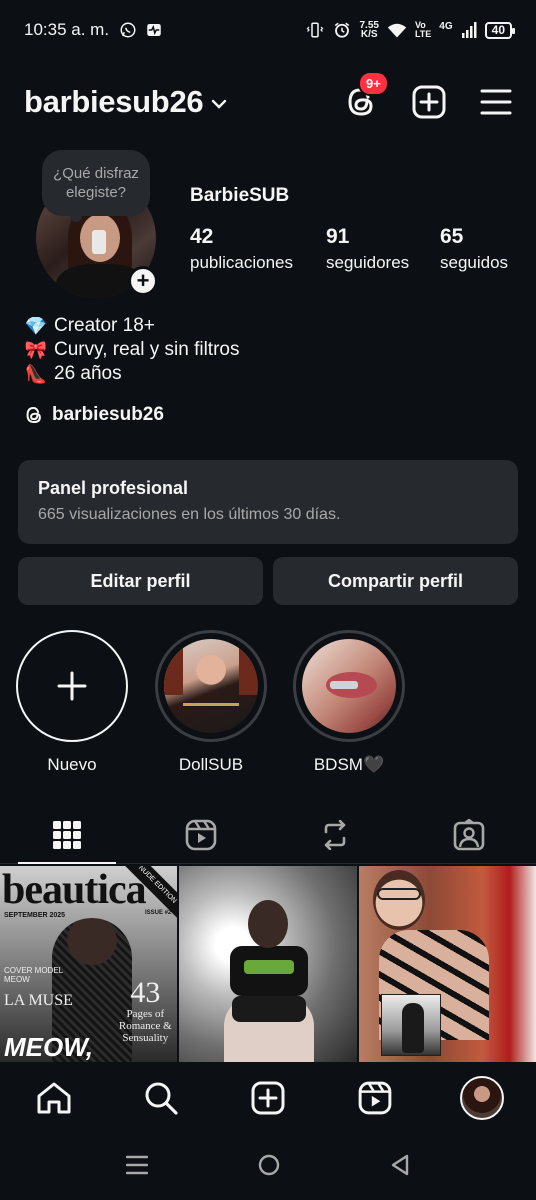 The width and height of the screenshot is (536, 1200). What do you see at coordinates (73, 373) in the screenshot?
I see `bio-line: 👠 26 años` at bounding box center [73, 373].